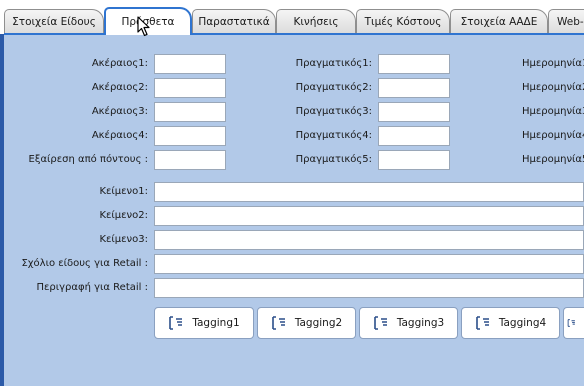 This screenshot has width=584, height=386. What do you see at coordinates (119, 135) in the screenshot?
I see `int4-label: Ακέραιος4:` at bounding box center [119, 135].